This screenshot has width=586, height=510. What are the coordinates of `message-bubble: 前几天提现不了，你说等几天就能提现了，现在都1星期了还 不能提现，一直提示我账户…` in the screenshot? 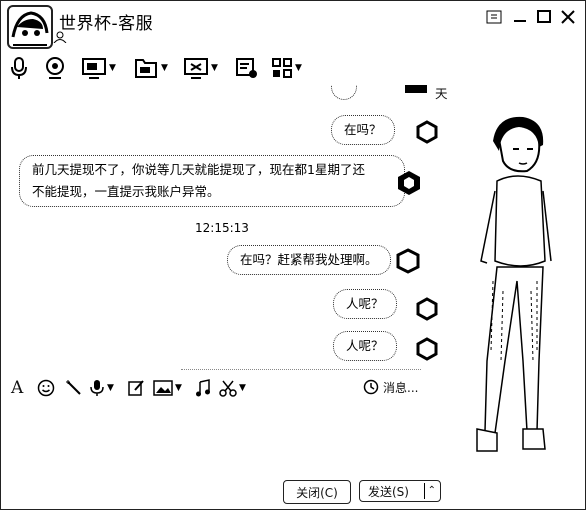 It's located at (212, 181).